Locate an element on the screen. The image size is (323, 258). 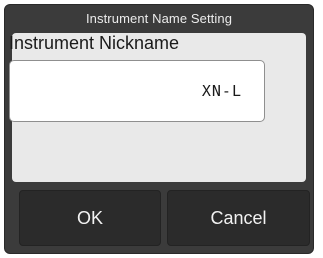
ok-button: OK is located at coordinates (90, 218).